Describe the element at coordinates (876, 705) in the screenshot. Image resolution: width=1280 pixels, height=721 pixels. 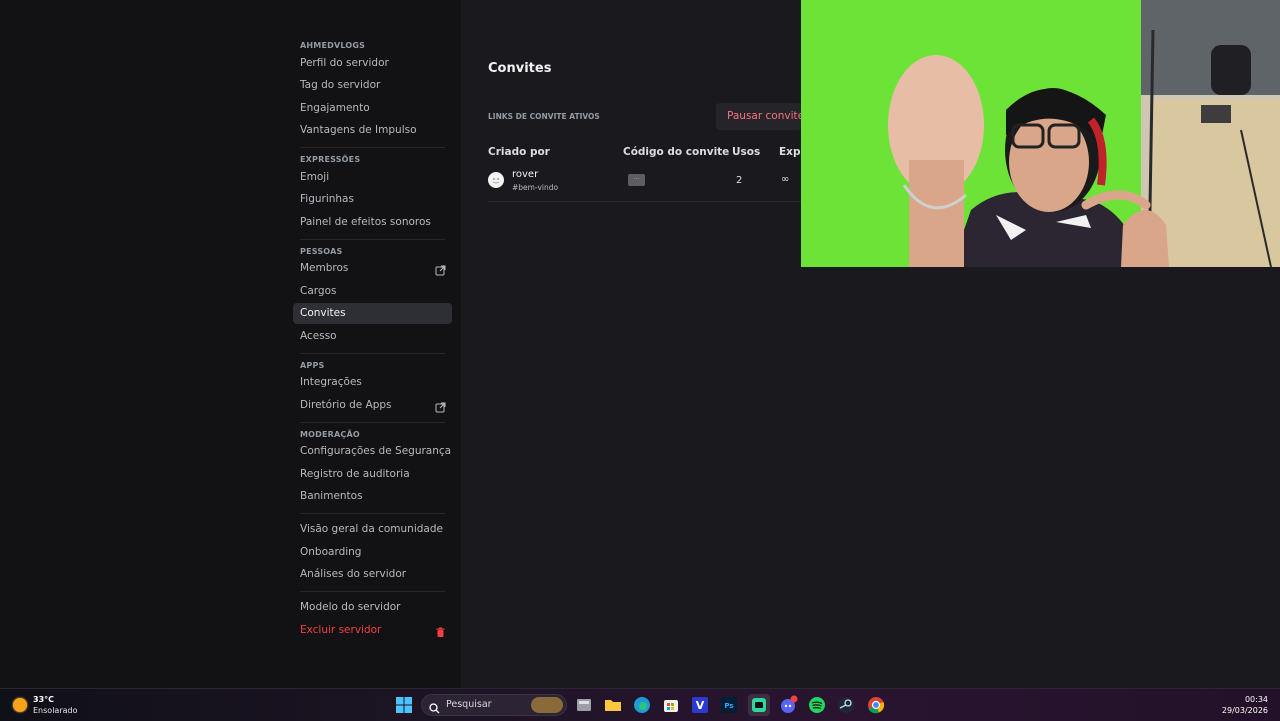
I see `chrome-icon` at that location.